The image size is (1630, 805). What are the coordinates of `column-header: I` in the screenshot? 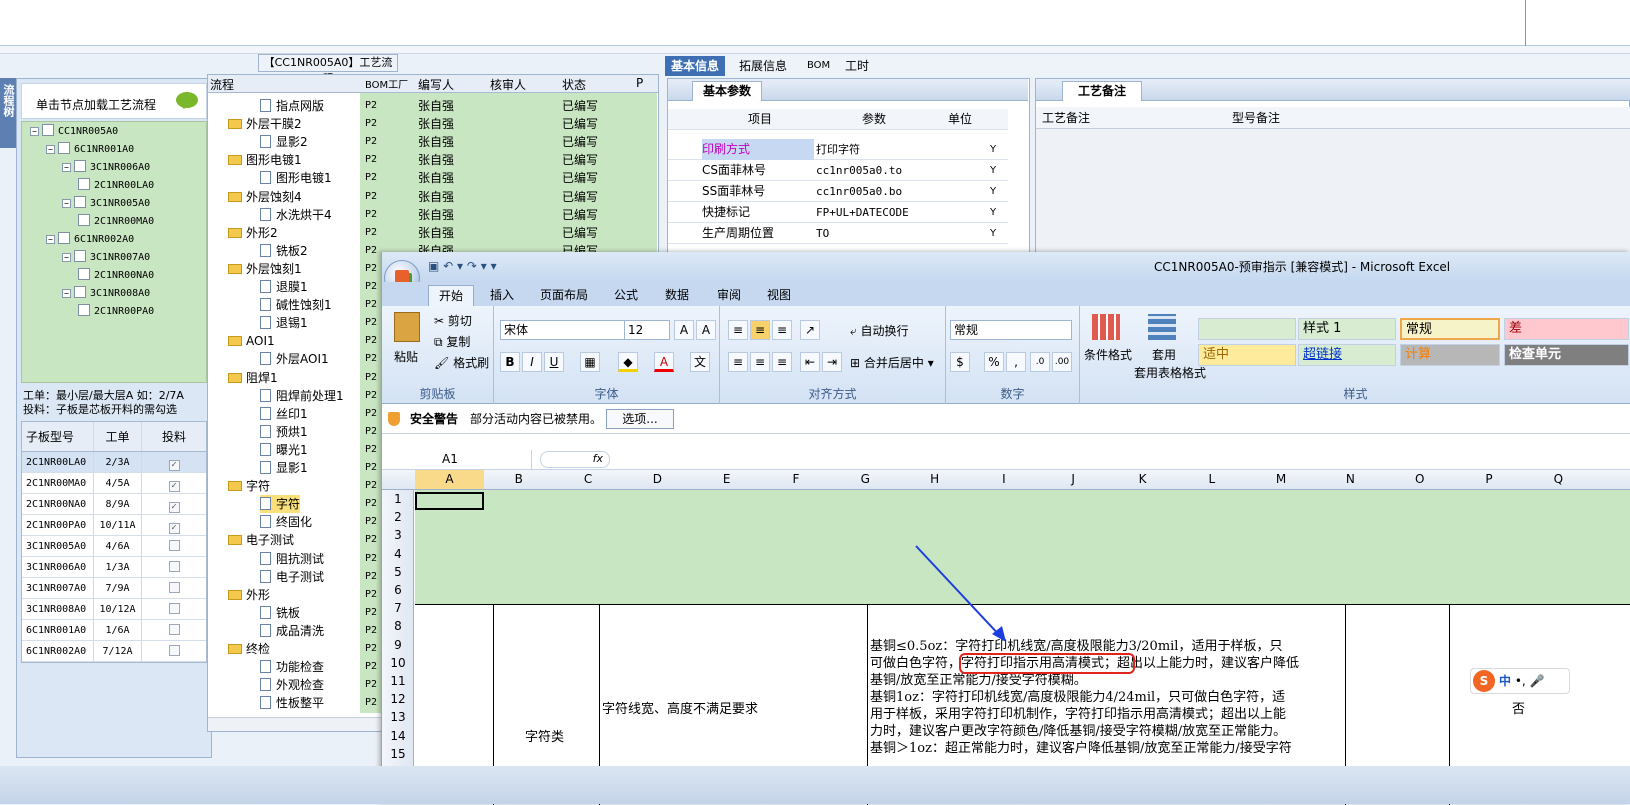 It's located at (1003, 479).